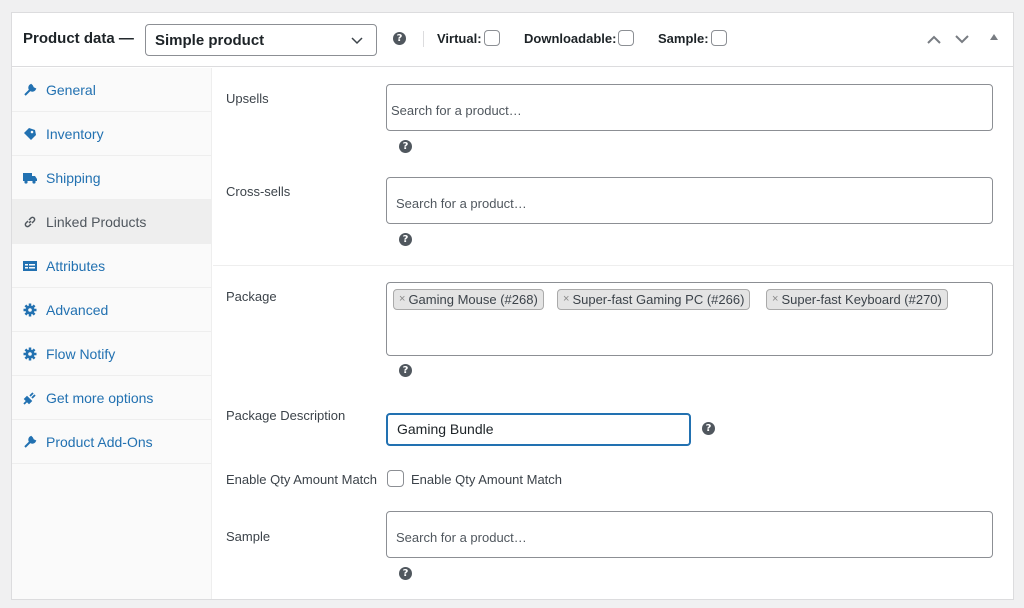 The height and width of the screenshot is (608, 1024). I want to click on qty-match-label: Enable Qty Amount Match, so click(302, 479).